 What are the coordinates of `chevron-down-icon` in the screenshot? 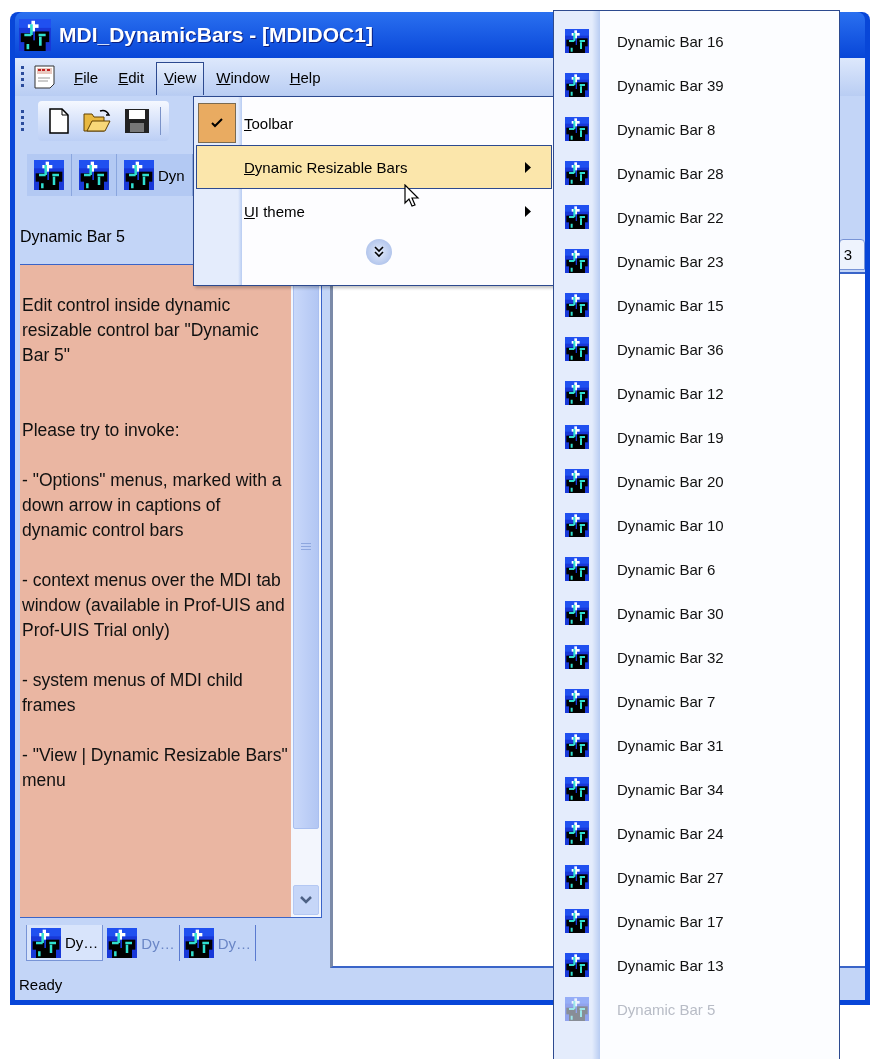 It's located at (306, 900).